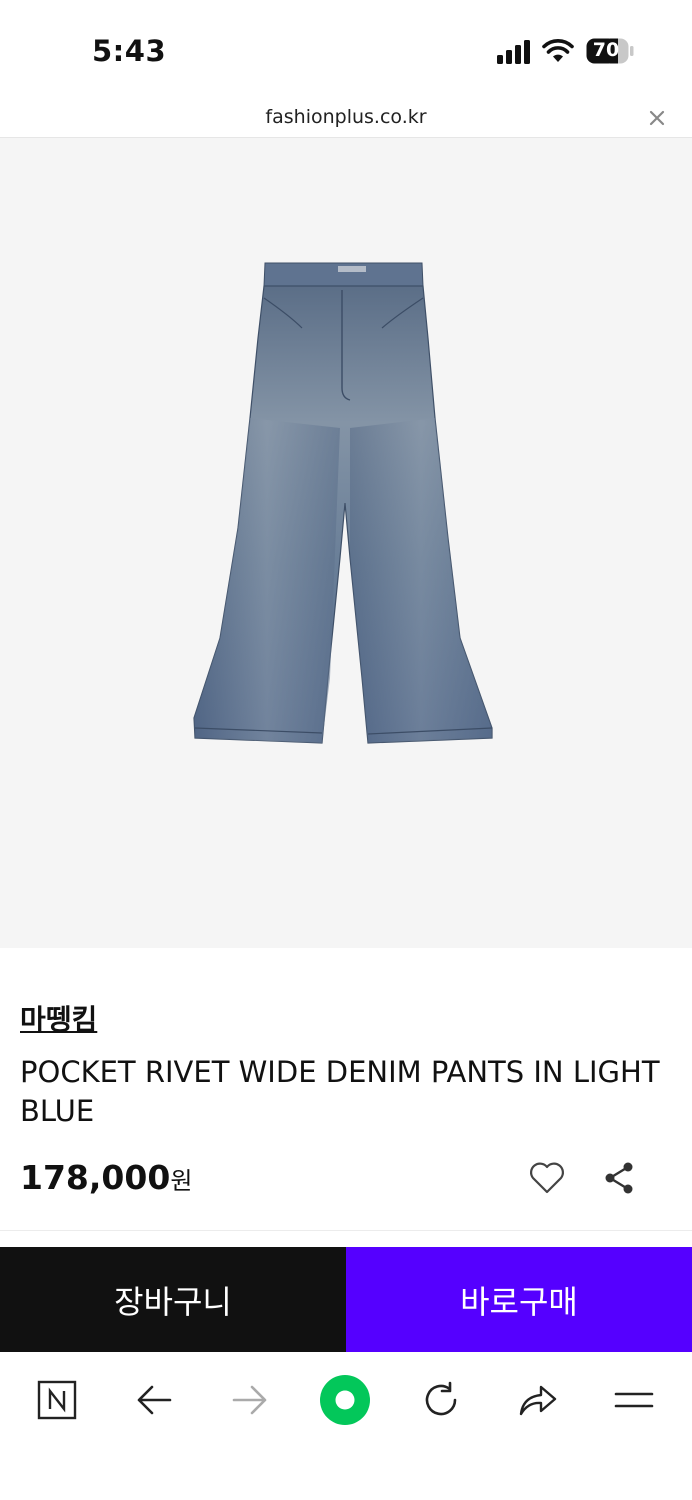  I want to click on url-bar: fashionplus.co.kr, so click(346, 119).